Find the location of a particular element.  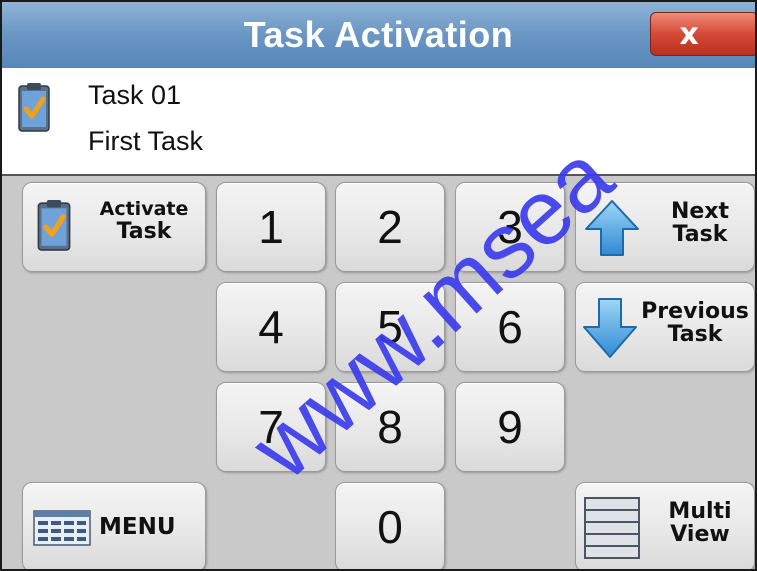

key-1-button: 1 is located at coordinates (271, 227).